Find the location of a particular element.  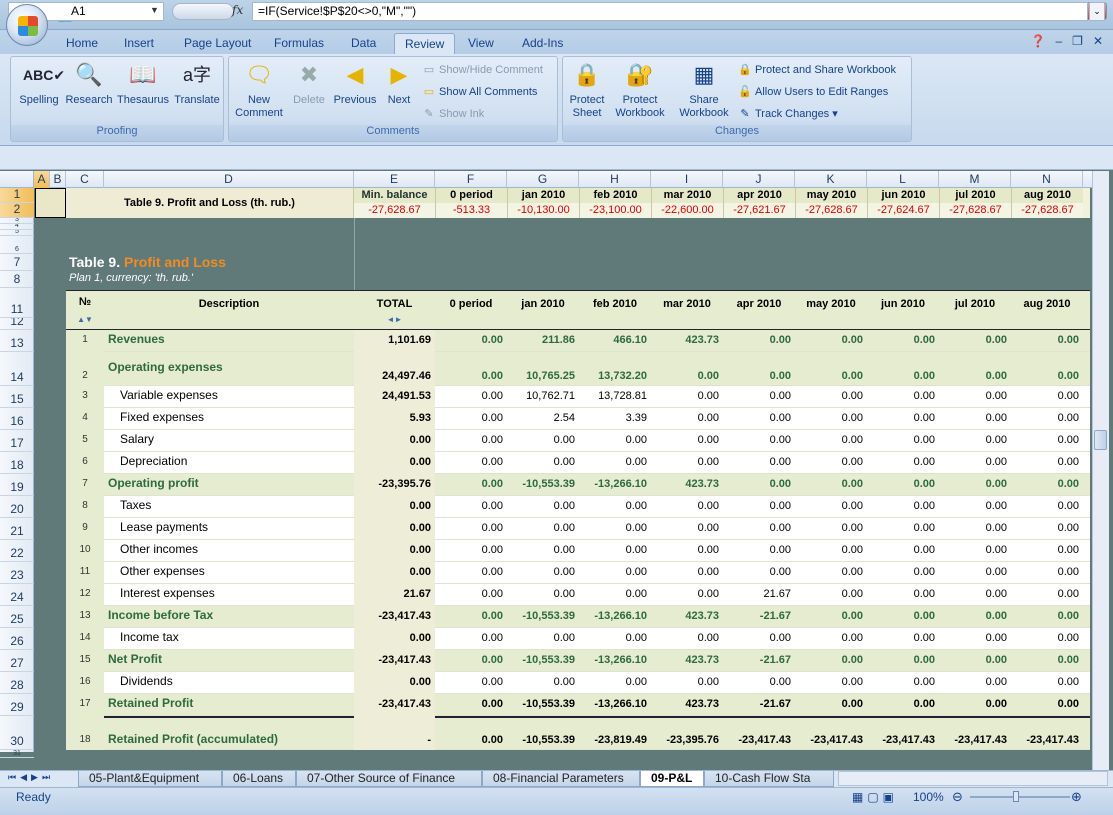

row-header: 30 is located at coordinates (17, 733).